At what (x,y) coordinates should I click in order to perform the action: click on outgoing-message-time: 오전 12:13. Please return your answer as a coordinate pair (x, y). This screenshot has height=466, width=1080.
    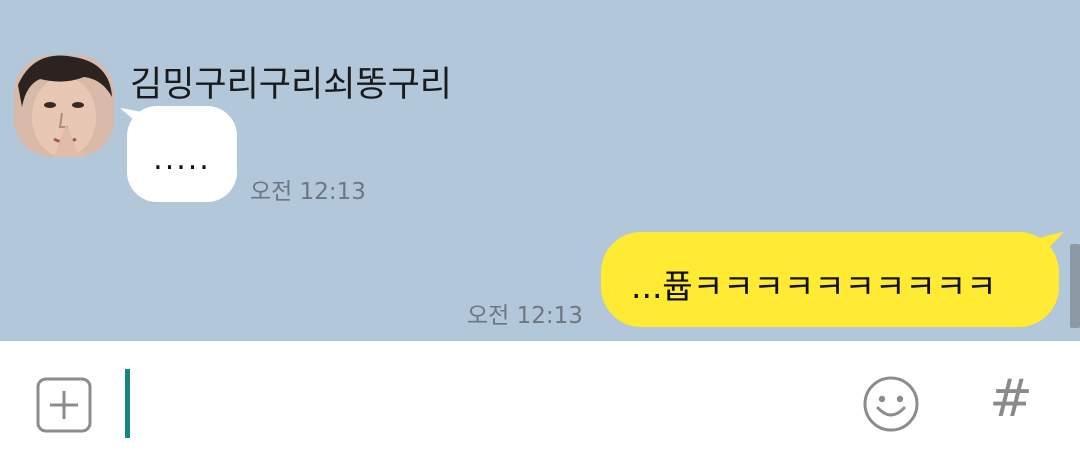
    Looking at the image, I should click on (525, 316).